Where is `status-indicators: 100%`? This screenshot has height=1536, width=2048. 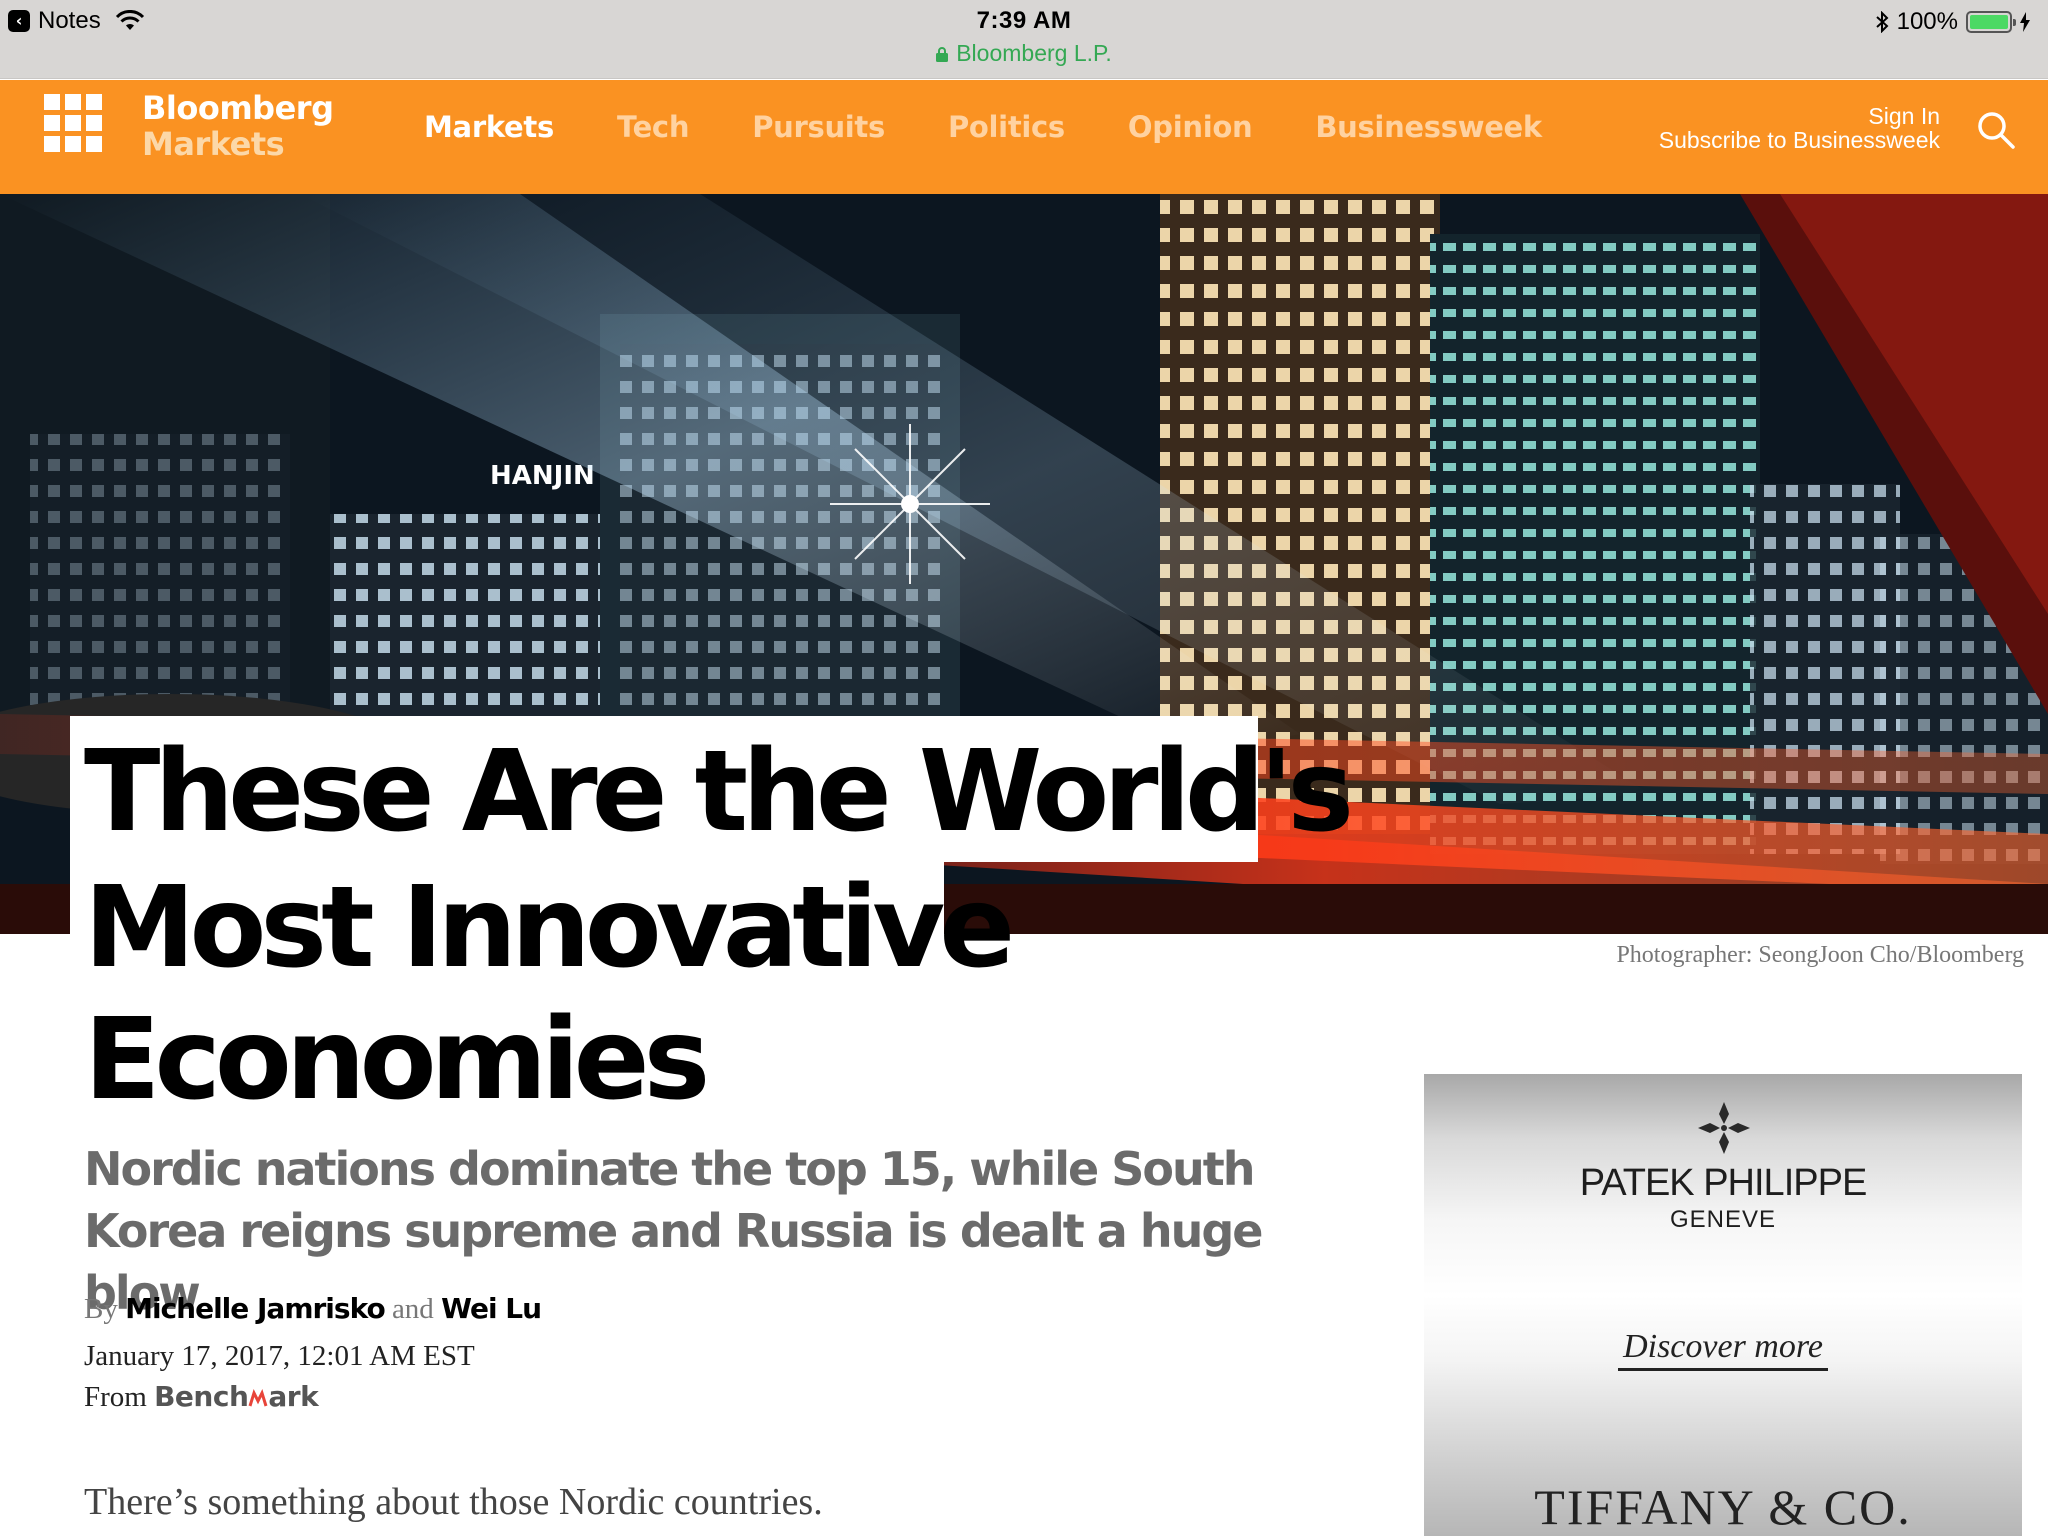
status-indicators: 100% is located at coordinates (1952, 22).